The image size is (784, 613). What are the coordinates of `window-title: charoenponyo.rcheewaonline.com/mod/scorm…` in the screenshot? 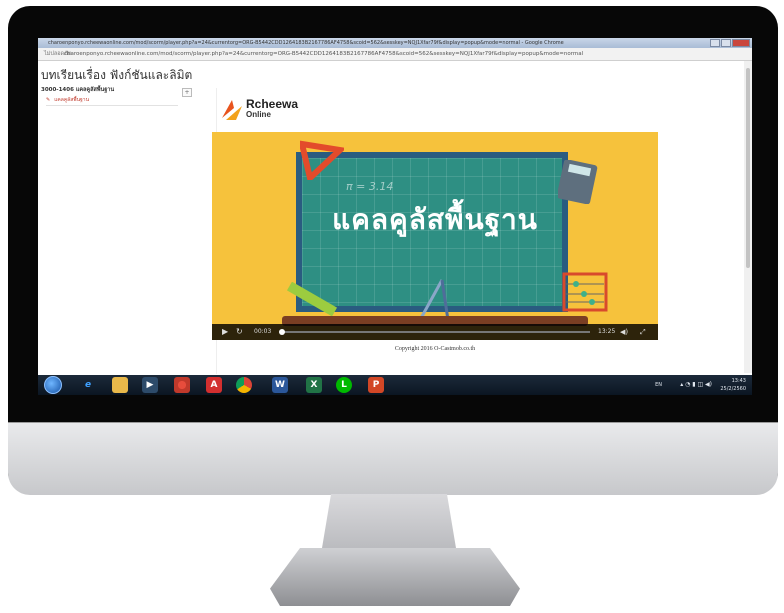 It's located at (306, 43).